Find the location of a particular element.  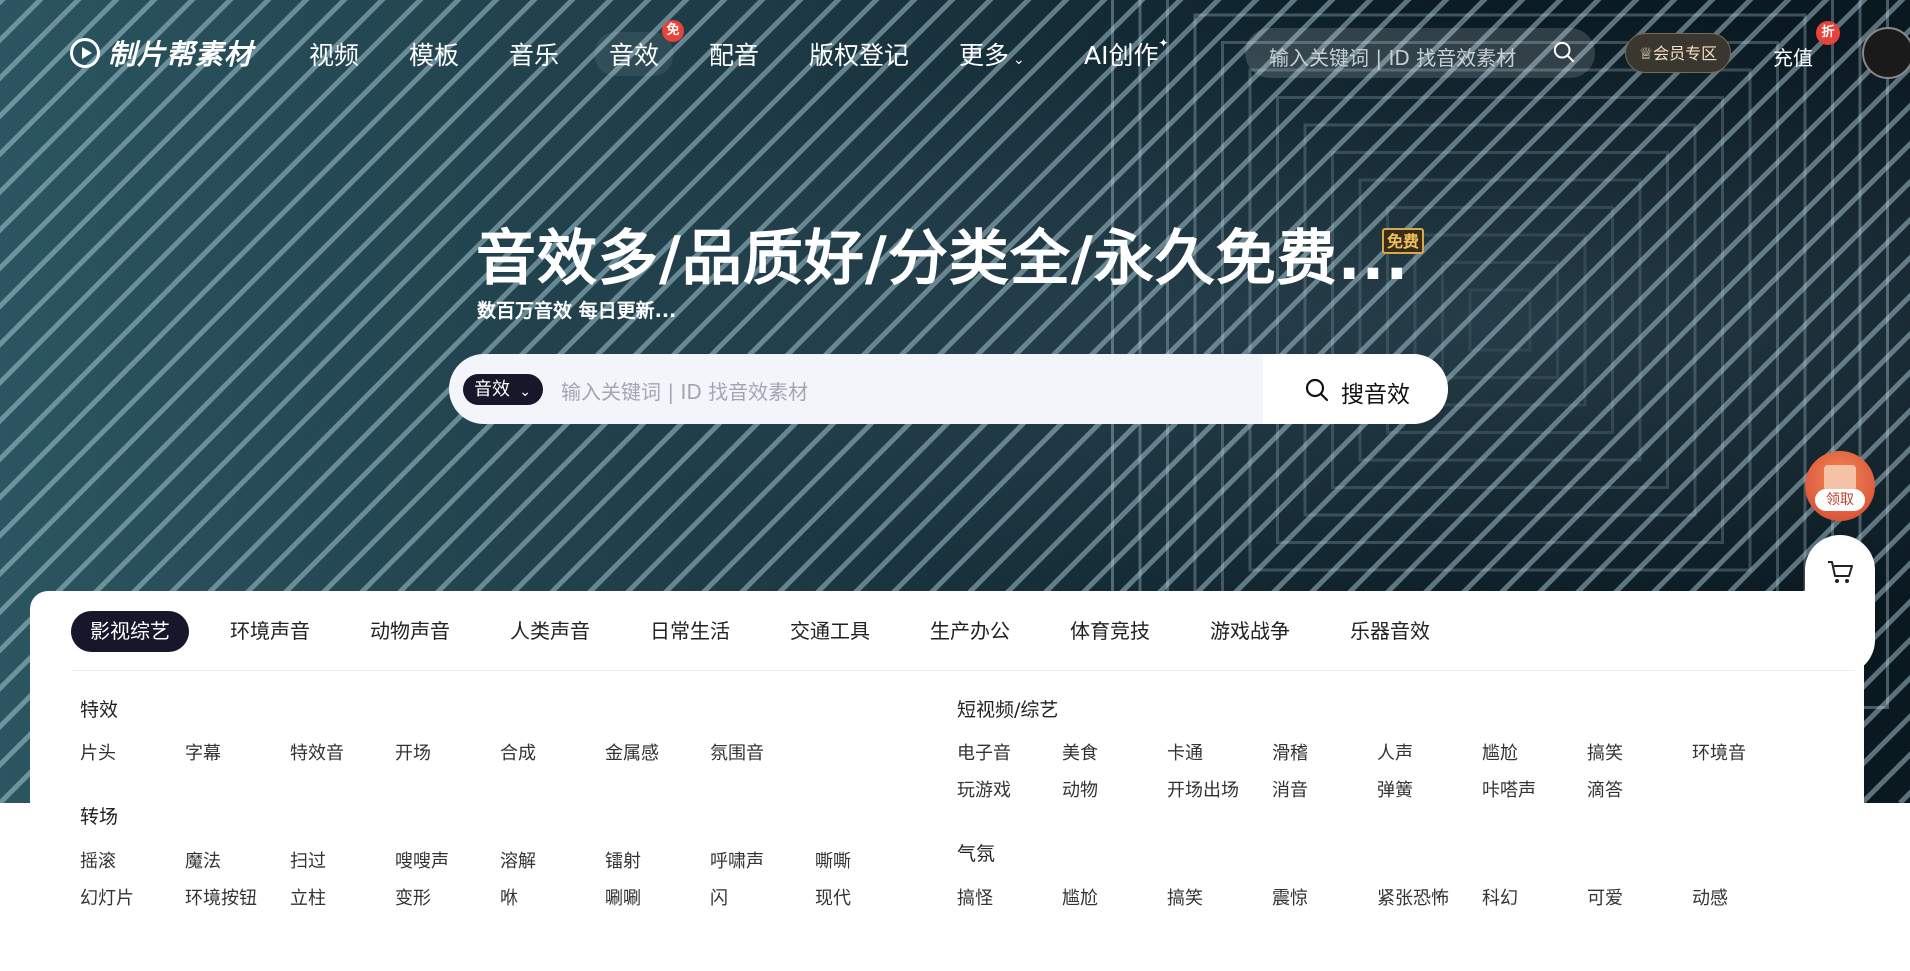

tab-instrument: 乐器音效 is located at coordinates (1390, 631).